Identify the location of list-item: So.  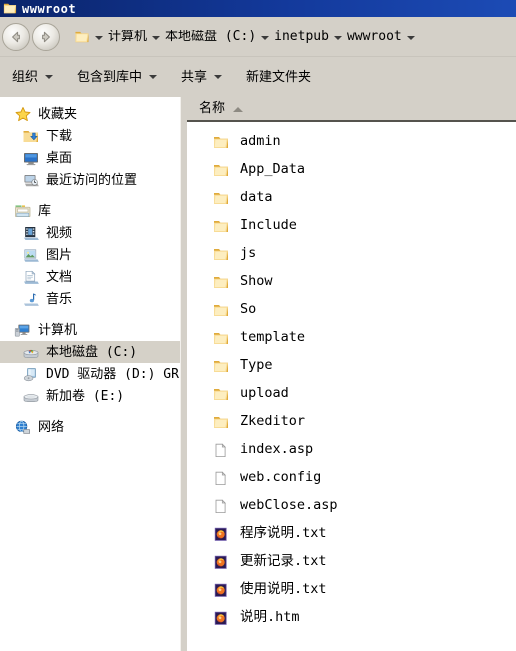
(351, 310).